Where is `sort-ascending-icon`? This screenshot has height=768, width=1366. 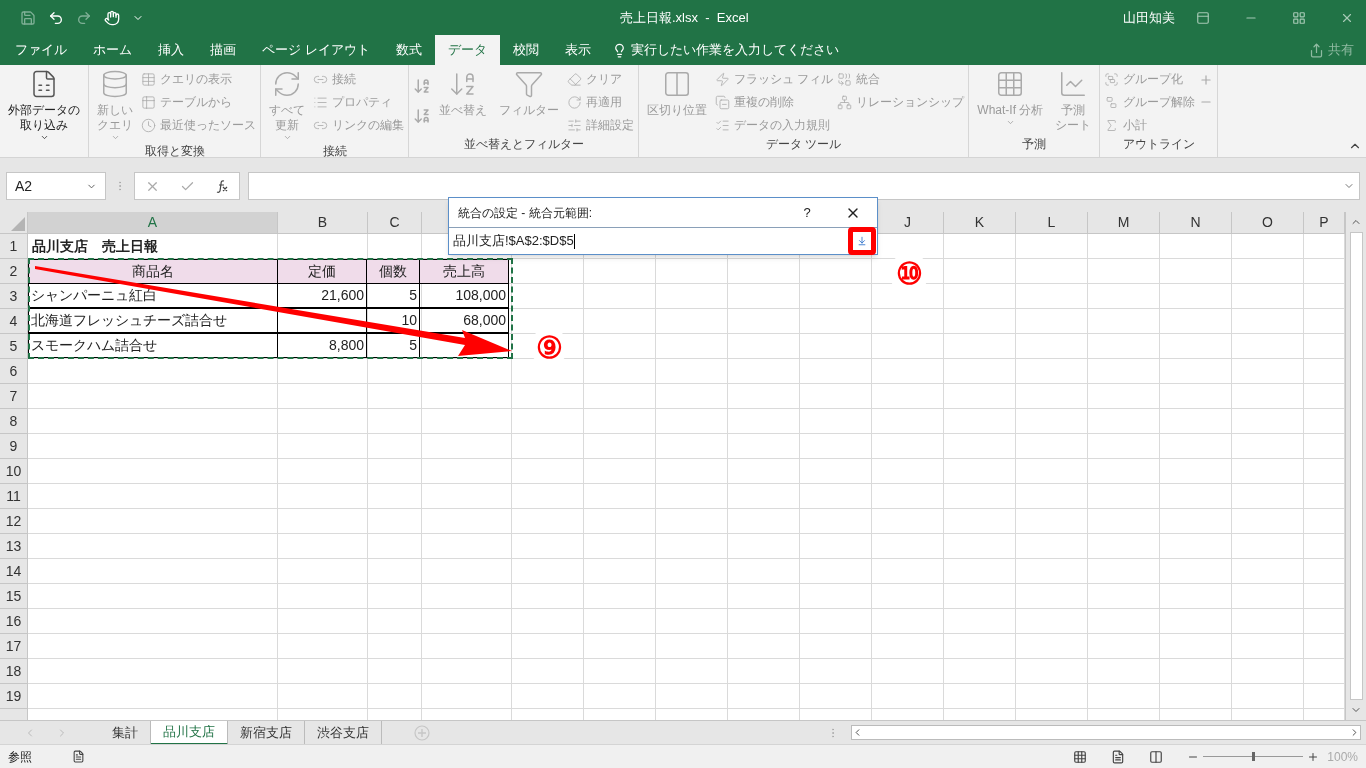 sort-ascending-icon is located at coordinates (422, 86).